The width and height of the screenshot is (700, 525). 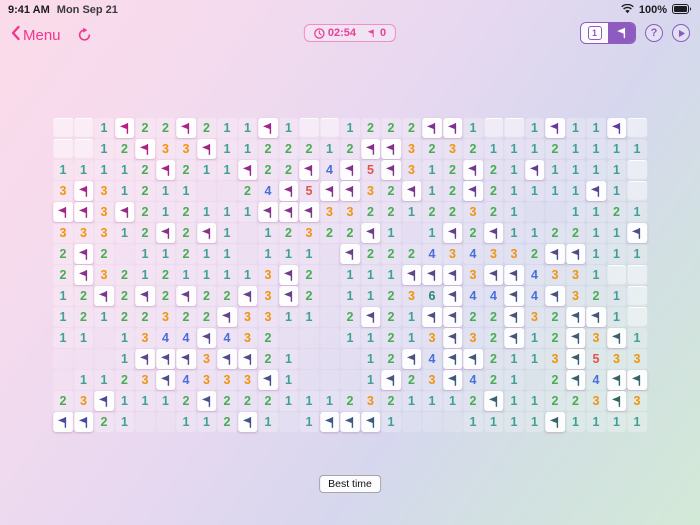 I want to click on cell-number: 5, so click(x=370, y=170).